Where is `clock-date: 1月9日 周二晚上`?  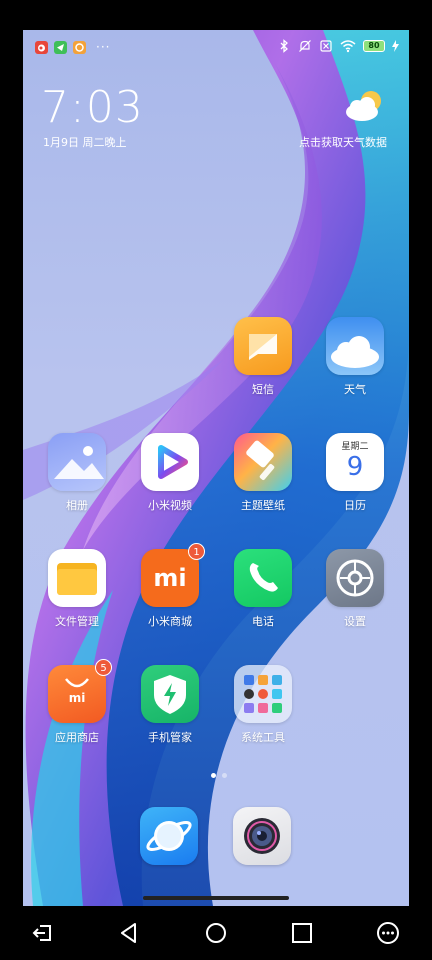
clock-date: 1月9日 周二晚上 is located at coordinates (85, 142).